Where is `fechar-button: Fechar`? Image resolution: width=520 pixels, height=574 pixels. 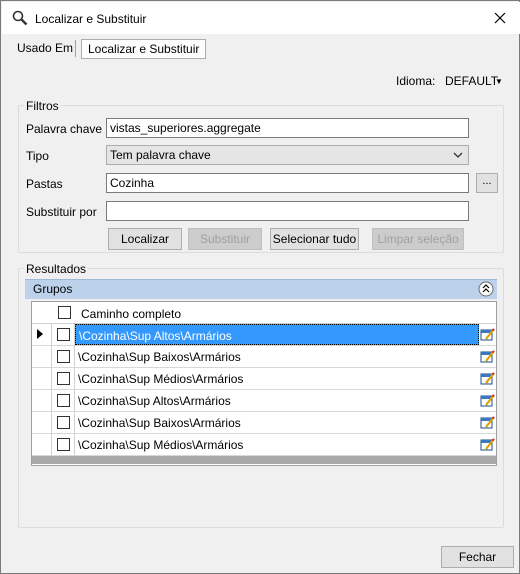
fechar-button: Fechar is located at coordinates (477, 557).